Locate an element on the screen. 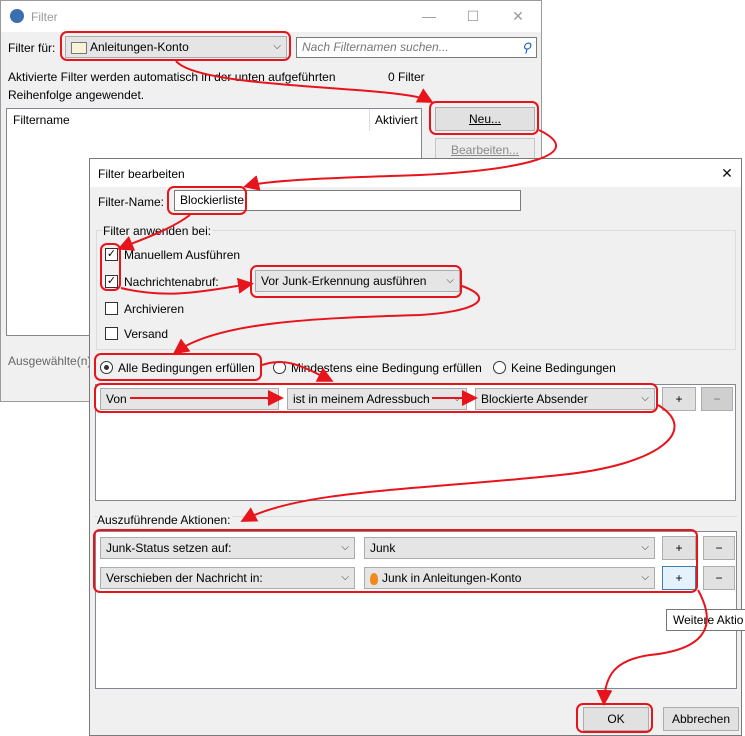 The width and height of the screenshot is (745, 736). arrow-name-to-manual is located at coordinates (154, 232).